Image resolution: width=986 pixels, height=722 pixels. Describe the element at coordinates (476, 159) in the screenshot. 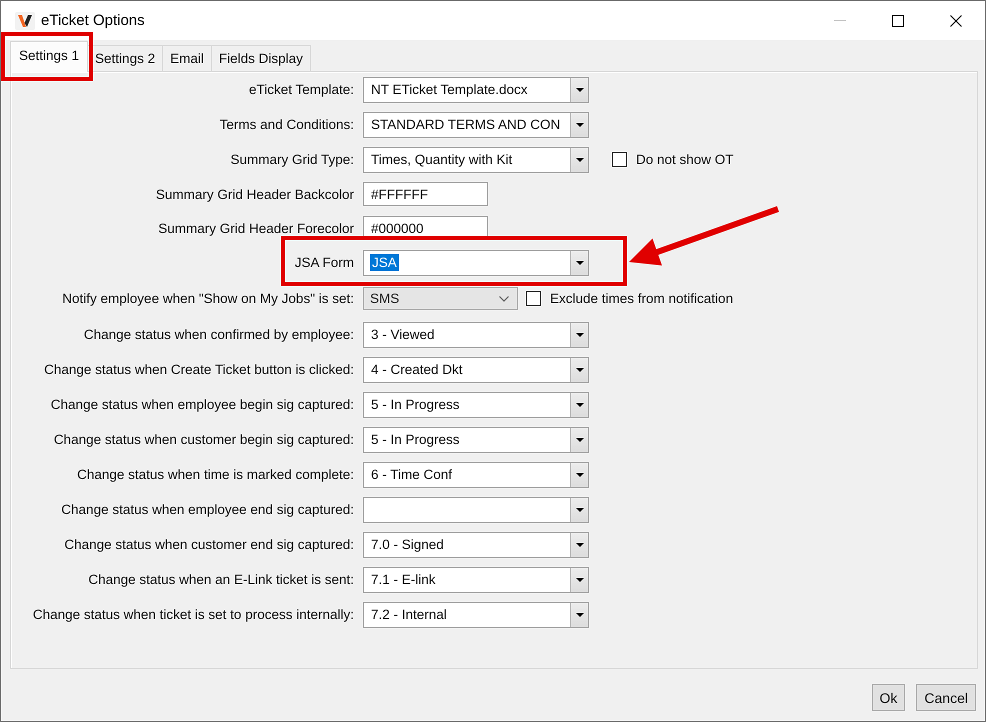

I see `combo-box: Times, Quantity with Kit` at that location.